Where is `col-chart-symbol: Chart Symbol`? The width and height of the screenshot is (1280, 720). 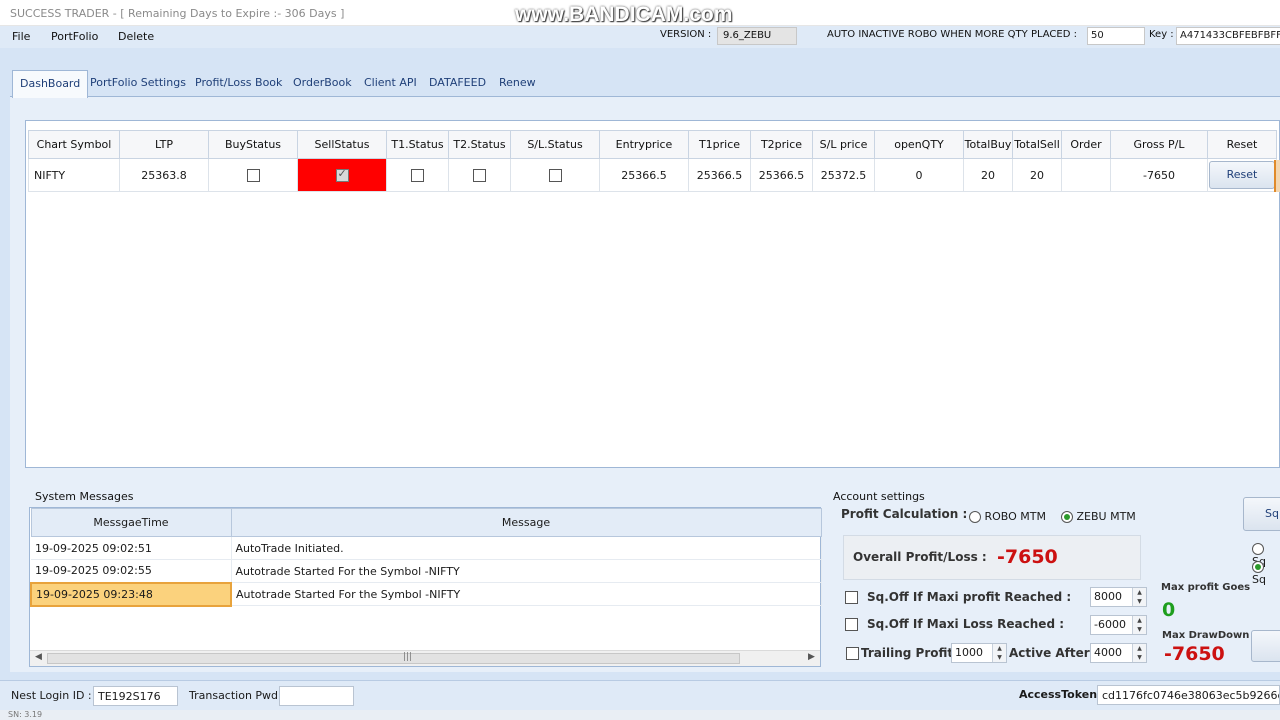
col-chart-symbol: Chart Symbol is located at coordinates (74, 144).